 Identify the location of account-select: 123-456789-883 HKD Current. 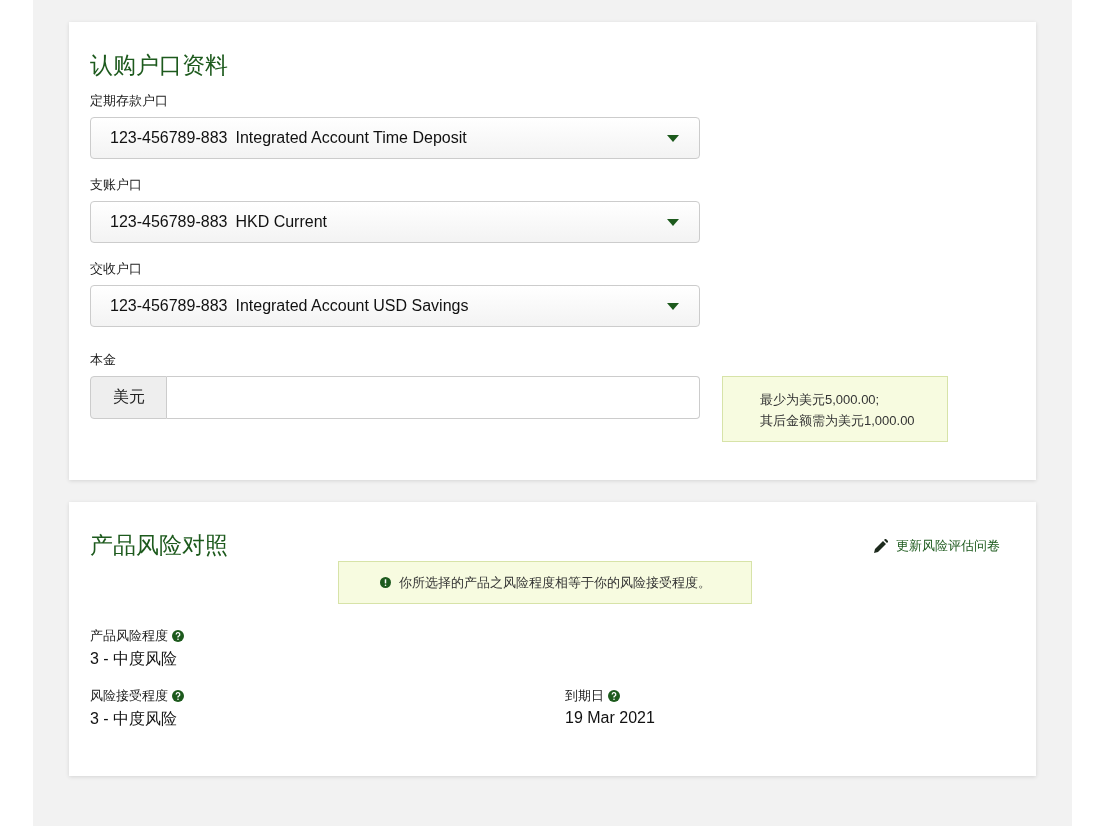
(395, 222).